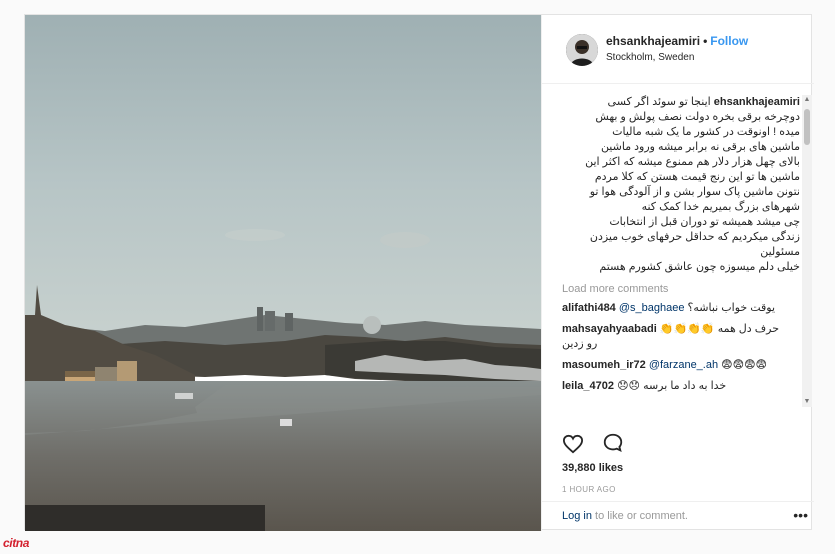 Image resolution: width=835 pixels, height=554 pixels. I want to click on comment-item: masoumeh_ir72 @farzane_.ah 😨😨😨😨, so click(681, 365).